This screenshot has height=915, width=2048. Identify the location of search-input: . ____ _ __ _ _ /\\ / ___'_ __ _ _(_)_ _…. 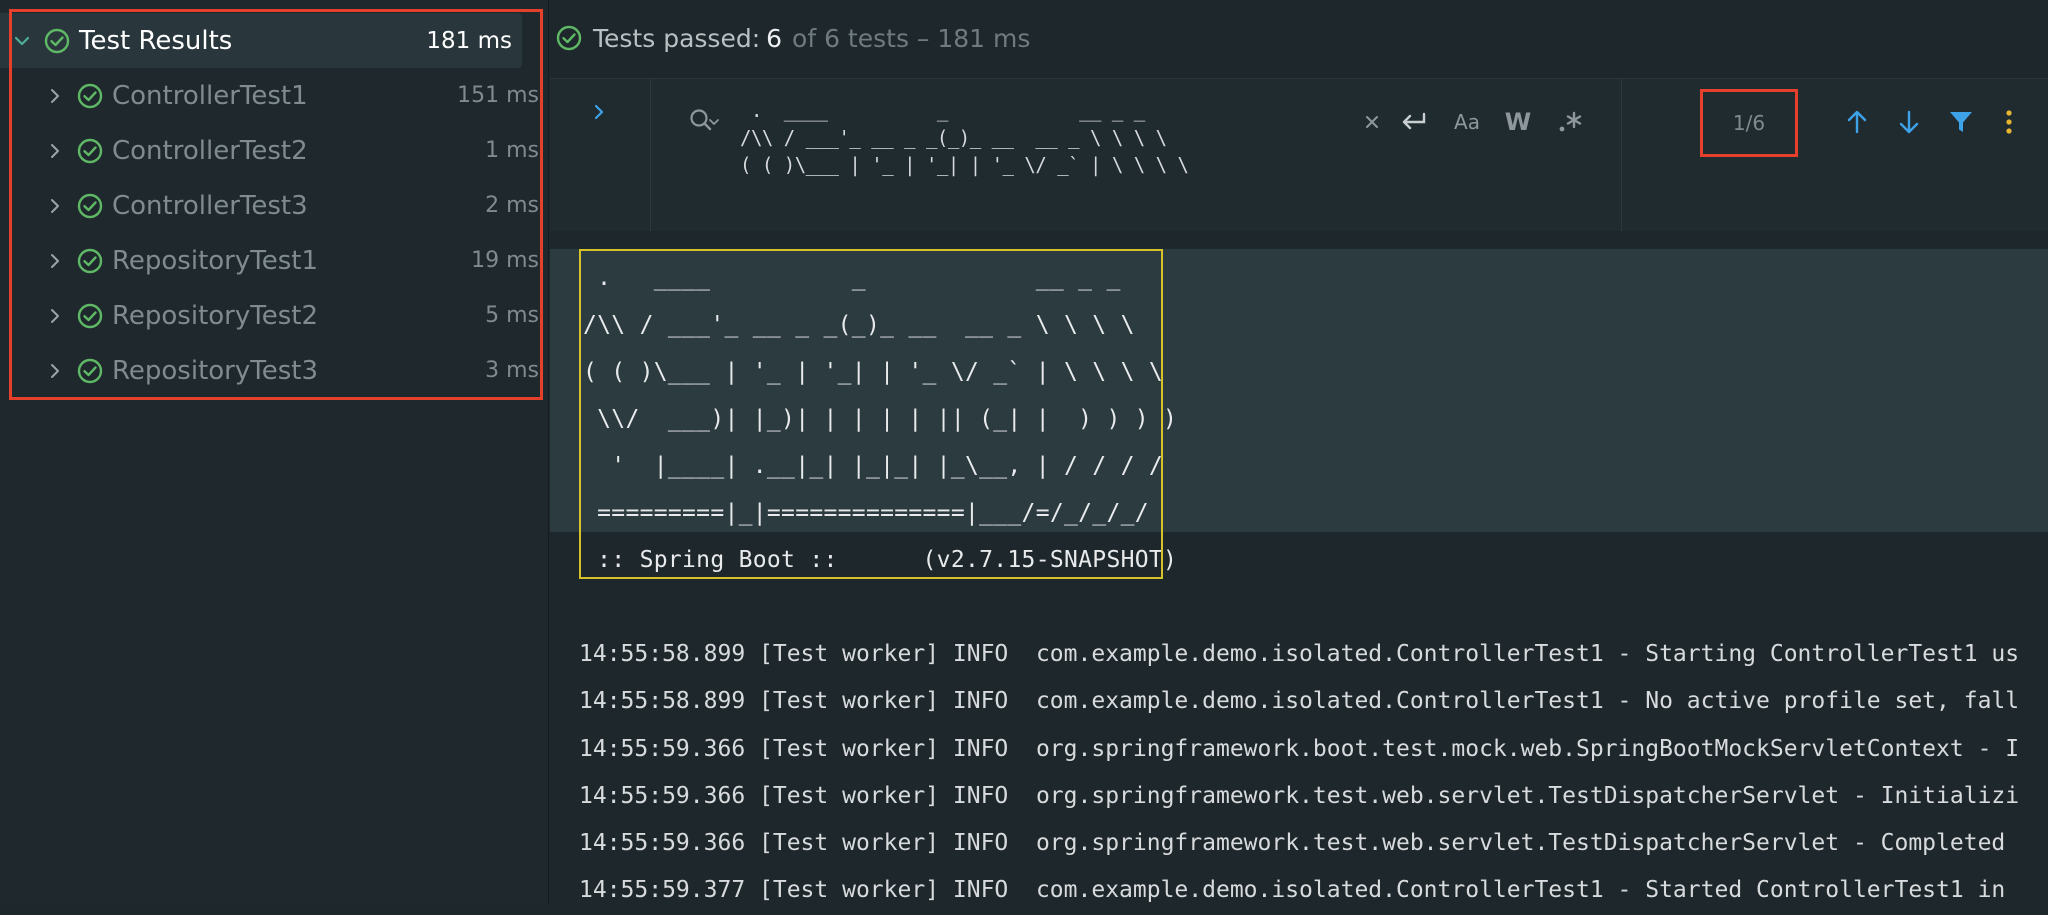
(964, 138).